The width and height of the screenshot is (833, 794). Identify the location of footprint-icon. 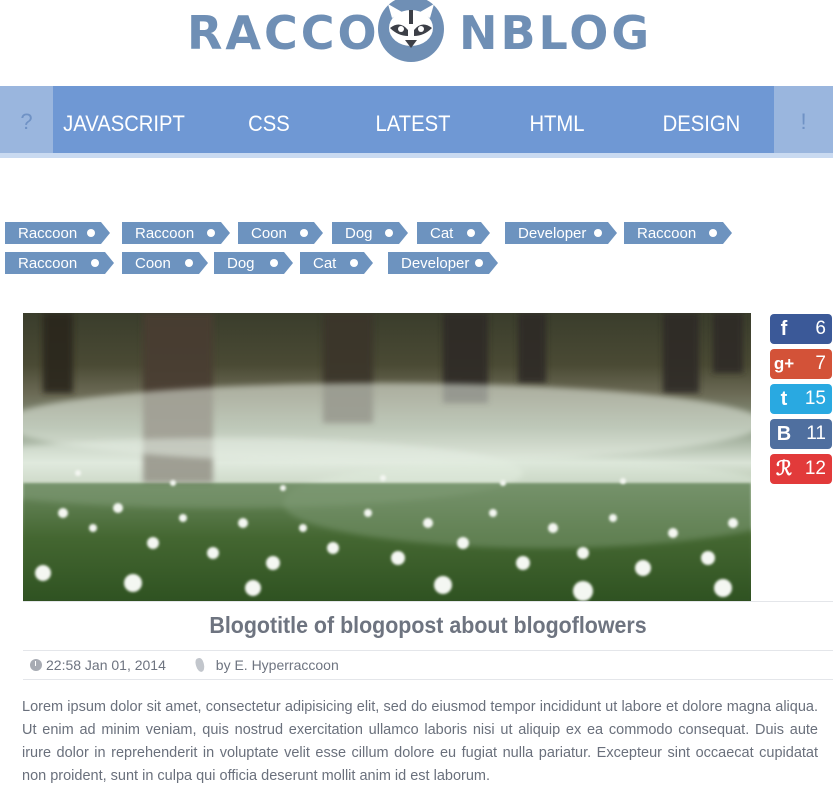
(200, 665).